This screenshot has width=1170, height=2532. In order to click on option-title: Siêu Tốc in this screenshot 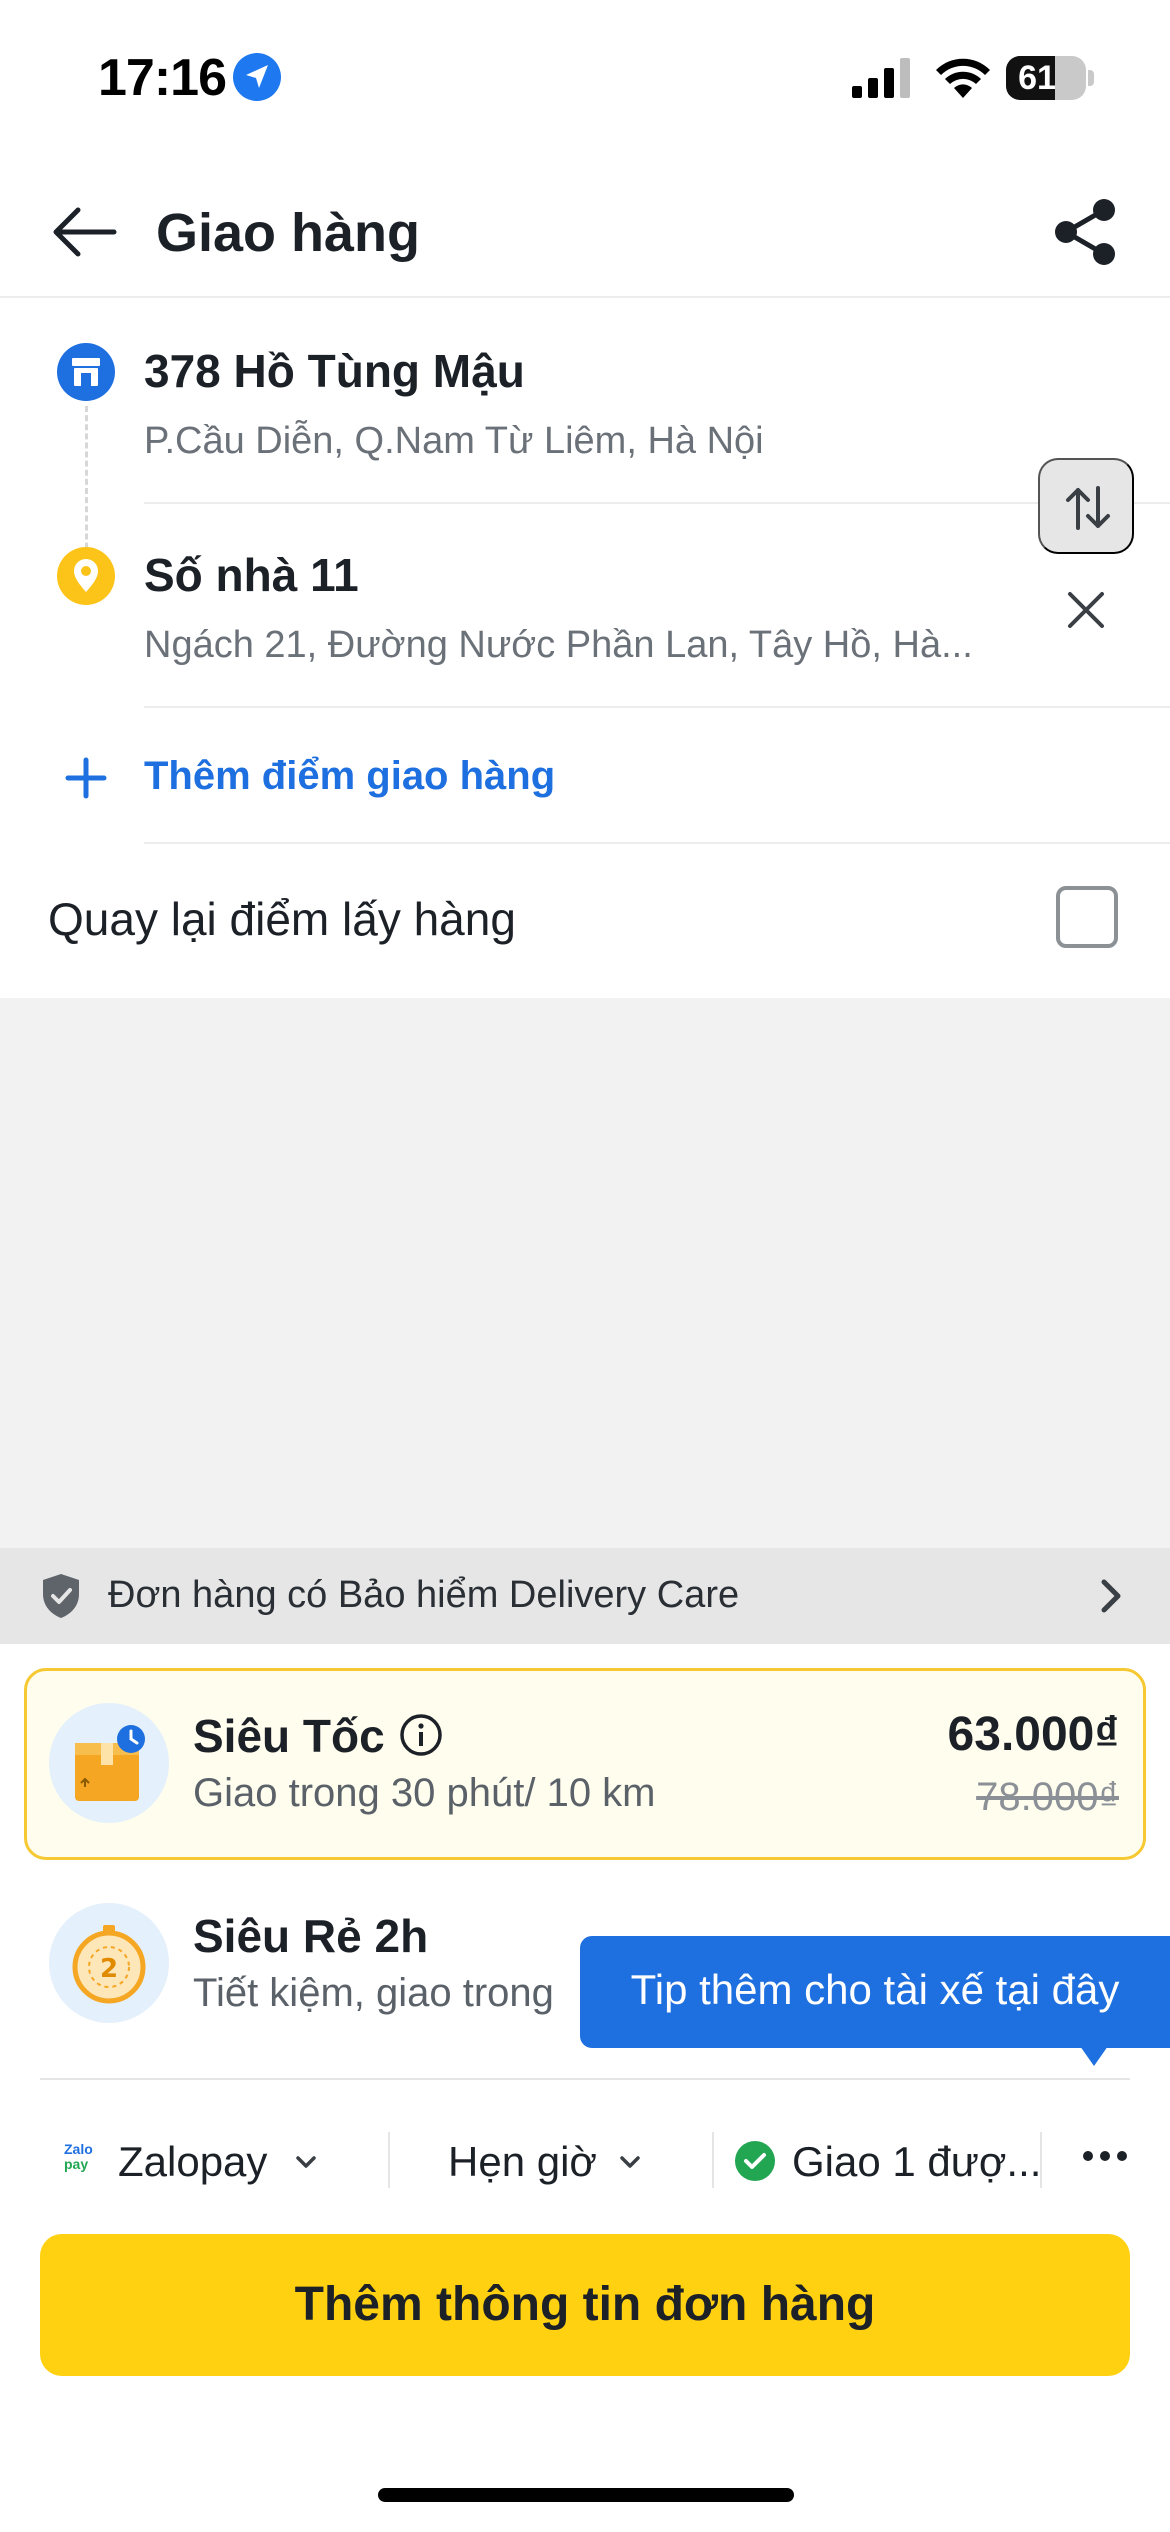, I will do `click(289, 1736)`.